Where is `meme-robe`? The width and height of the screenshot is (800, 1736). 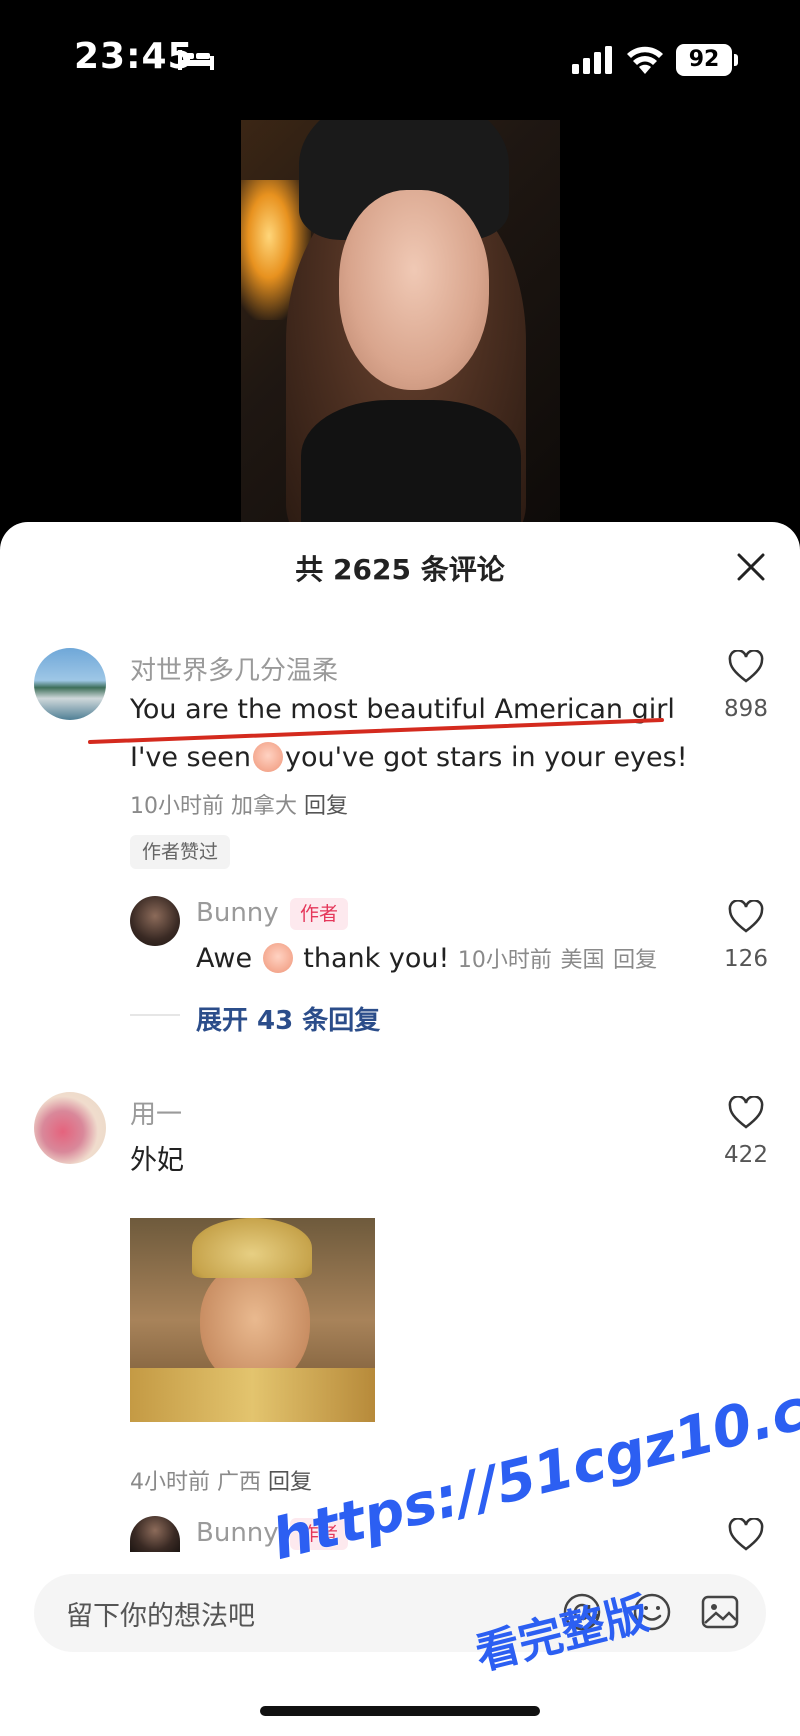
meme-robe is located at coordinates (252, 1395).